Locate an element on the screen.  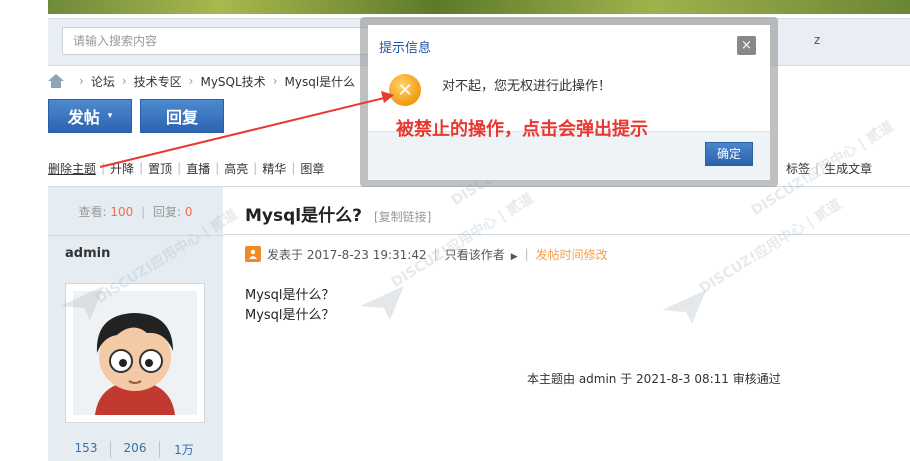
dialog-message: 对不起，您无权进行此操作！ is located at coordinates (527, 86).